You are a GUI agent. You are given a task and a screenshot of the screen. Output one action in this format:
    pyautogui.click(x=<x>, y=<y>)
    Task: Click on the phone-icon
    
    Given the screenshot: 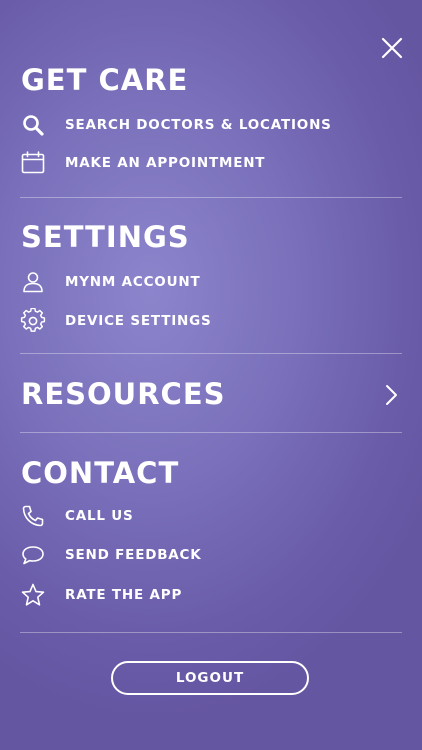 What is the action you would take?
    pyautogui.click(x=33, y=516)
    